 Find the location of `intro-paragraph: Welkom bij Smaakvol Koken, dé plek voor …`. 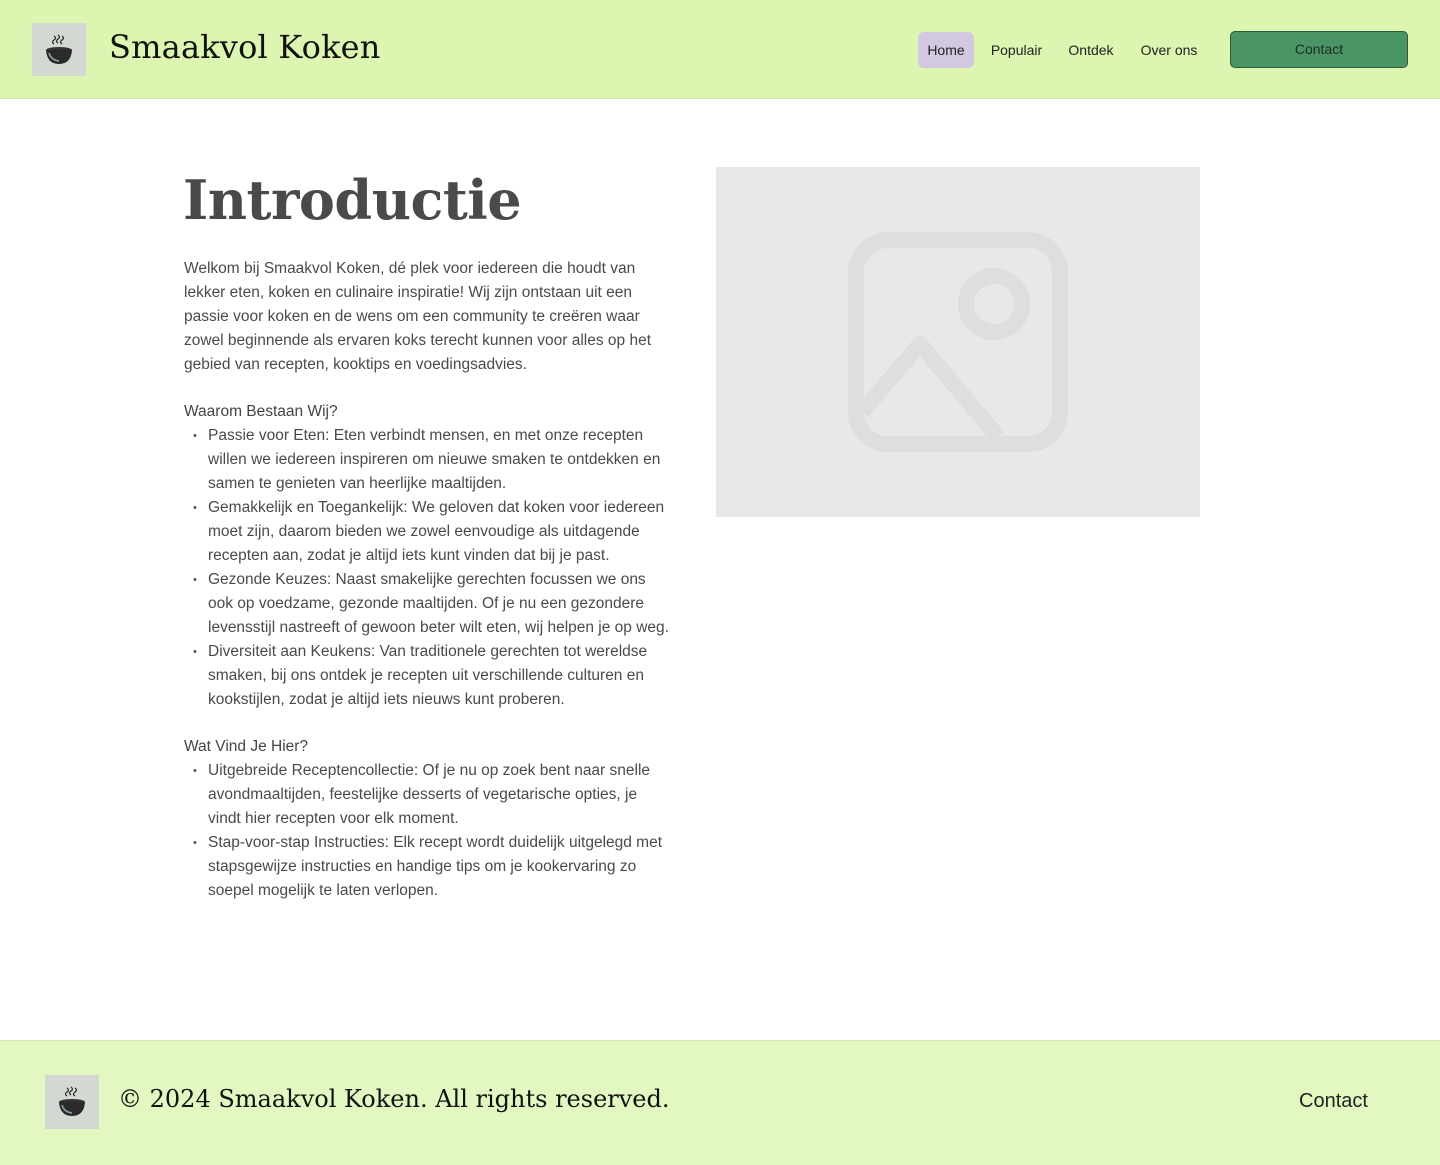

intro-paragraph: Welkom bij Smaakvol Koken, dé plek voor … is located at coordinates (418, 316).